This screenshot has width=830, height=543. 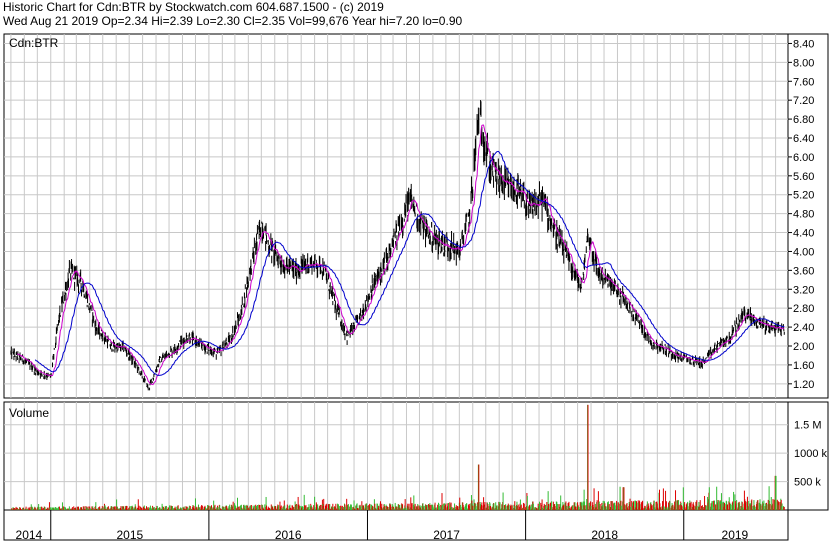 I want to click on volume-tick-label: 1000 k, so click(x=811, y=454).